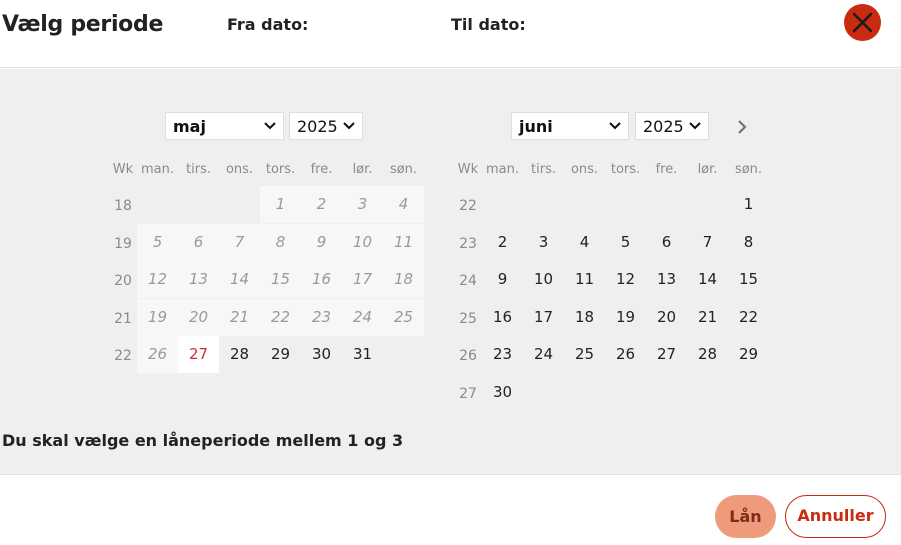 This screenshot has height=545, width=901. I want to click on week-number-header: Wk, so click(468, 169).